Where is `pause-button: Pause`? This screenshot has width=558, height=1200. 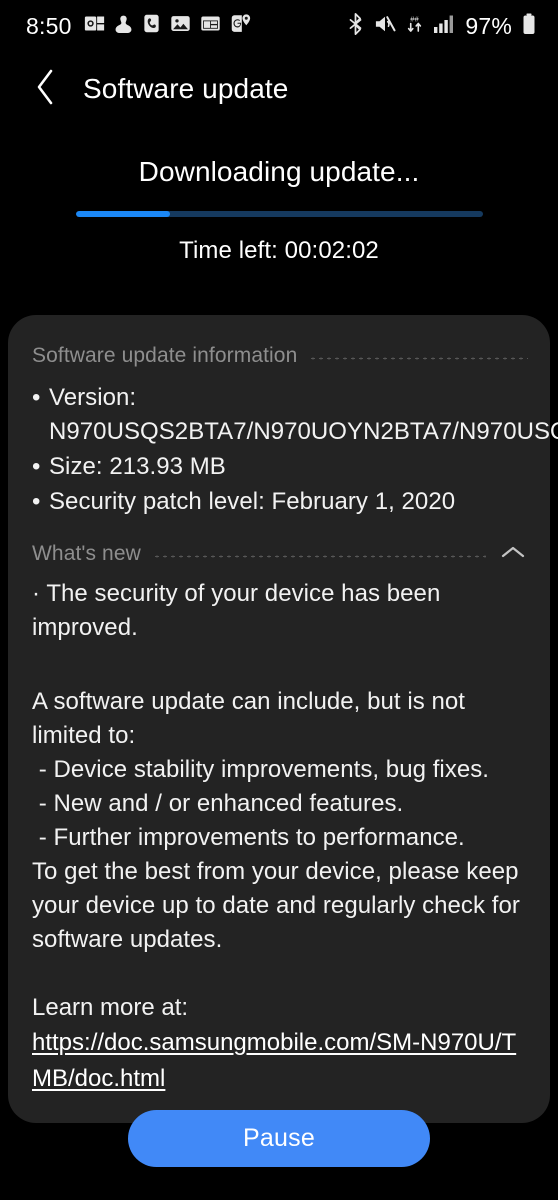
pause-button: Pause is located at coordinates (279, 1138).